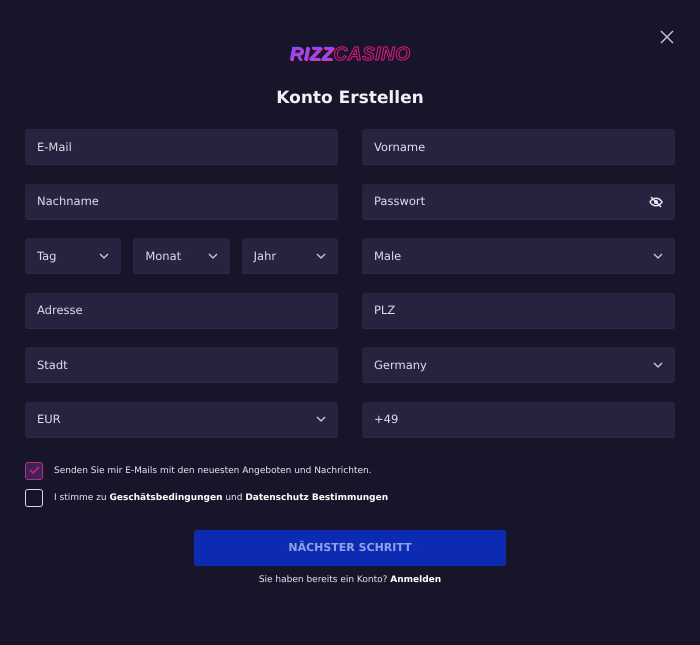 Image resolution: width=700 pixels, height=645 pixels. I want to click on text-field: Vorname, so click(518, 147).